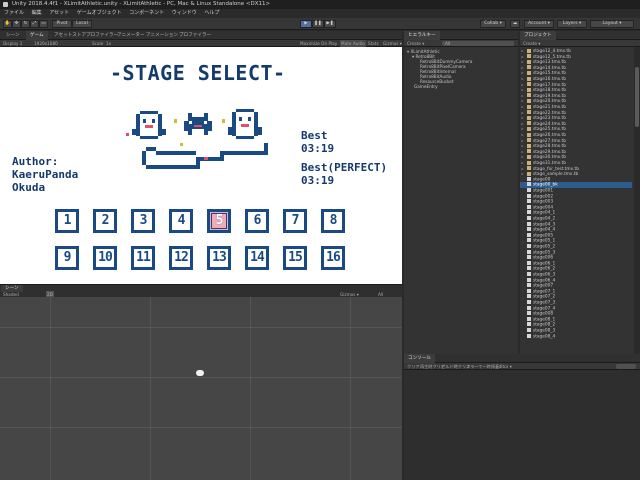 This screenshot has height=480, width=640. I want to click on tab-profiler-2: プロファイラー, so click(195, 35).